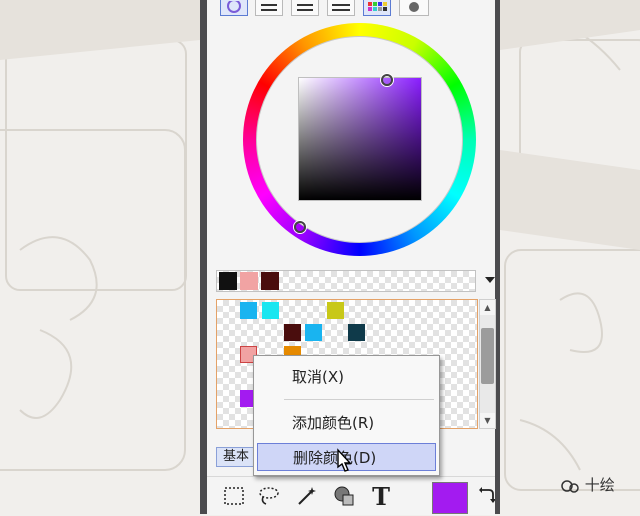 This screenshot has height=516, width=640. What do you see at coordinates (300, 227) in the screenshot?
I see `hue-picker-handle` at bounding box center [300, 227].